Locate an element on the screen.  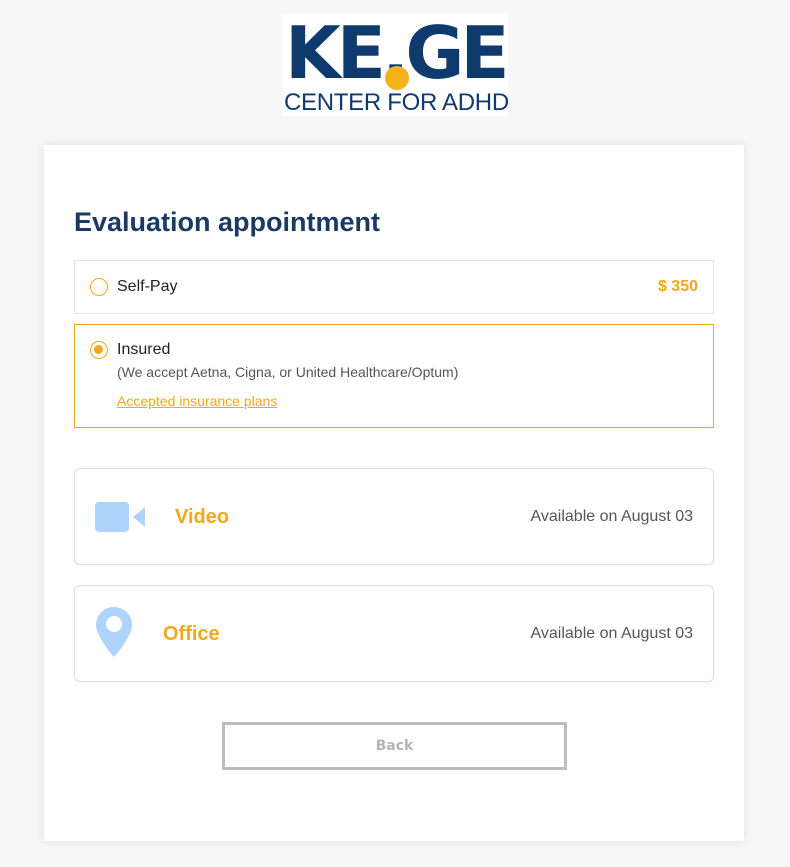
page-title: Evaluation appointment is located at coordinates (227, 222).